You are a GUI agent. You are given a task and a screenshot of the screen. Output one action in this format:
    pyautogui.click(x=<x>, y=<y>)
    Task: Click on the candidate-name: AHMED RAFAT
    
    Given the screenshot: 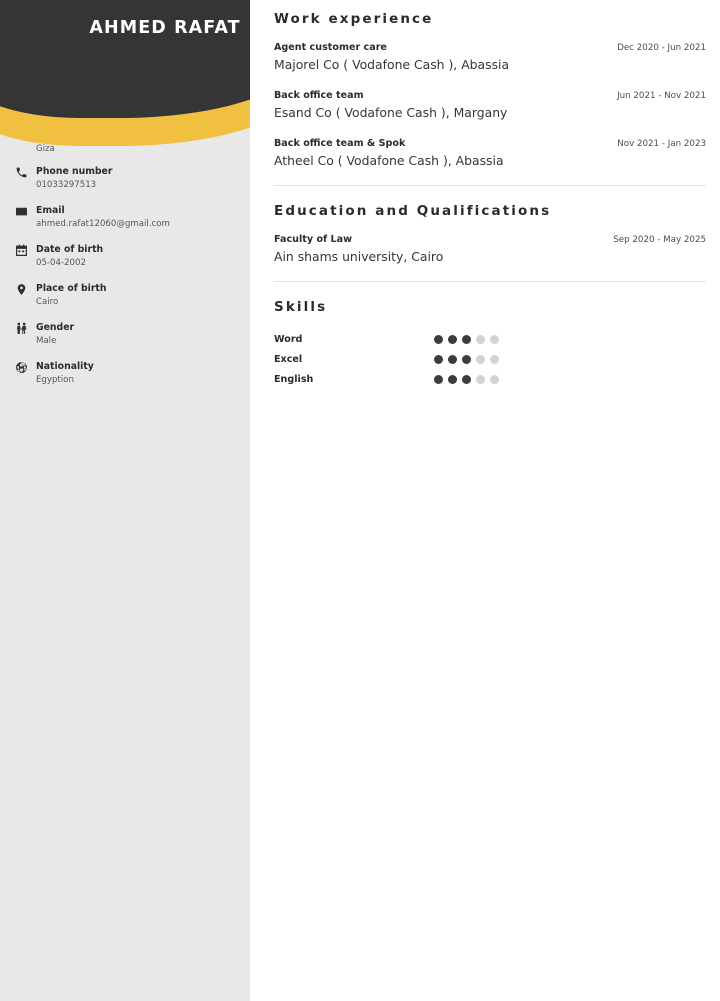 What is the action you would take?
    pyautogui.click(x=165, y=28)
    